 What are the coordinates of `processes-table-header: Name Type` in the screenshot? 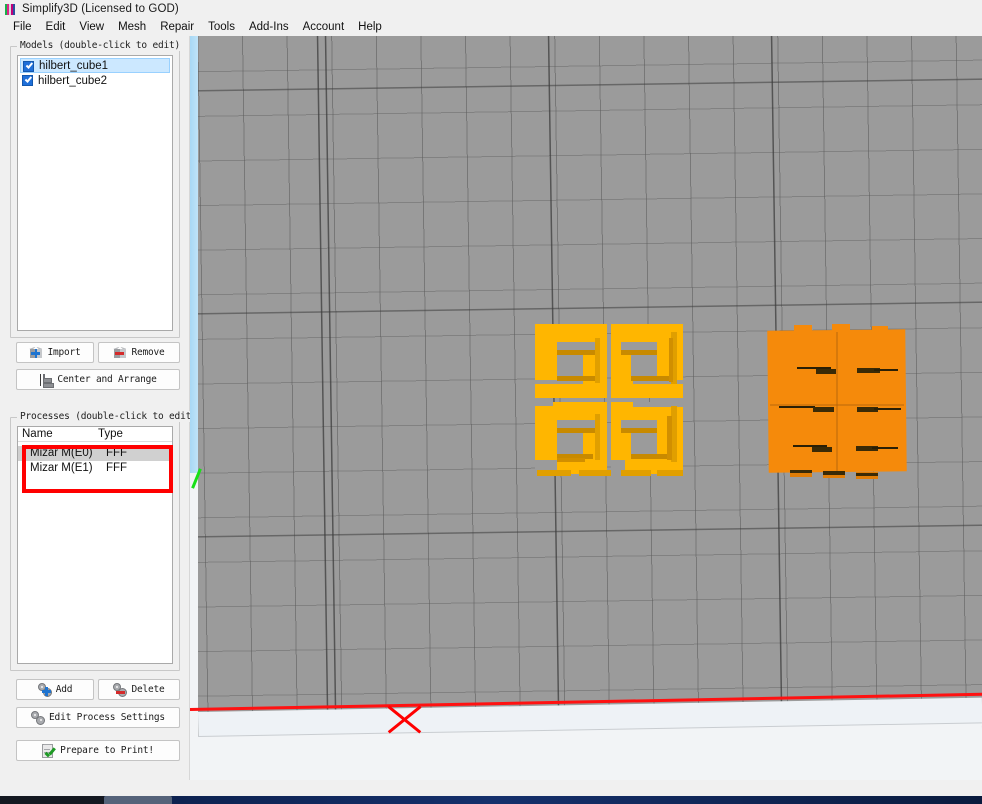 It's located at (95, 434).